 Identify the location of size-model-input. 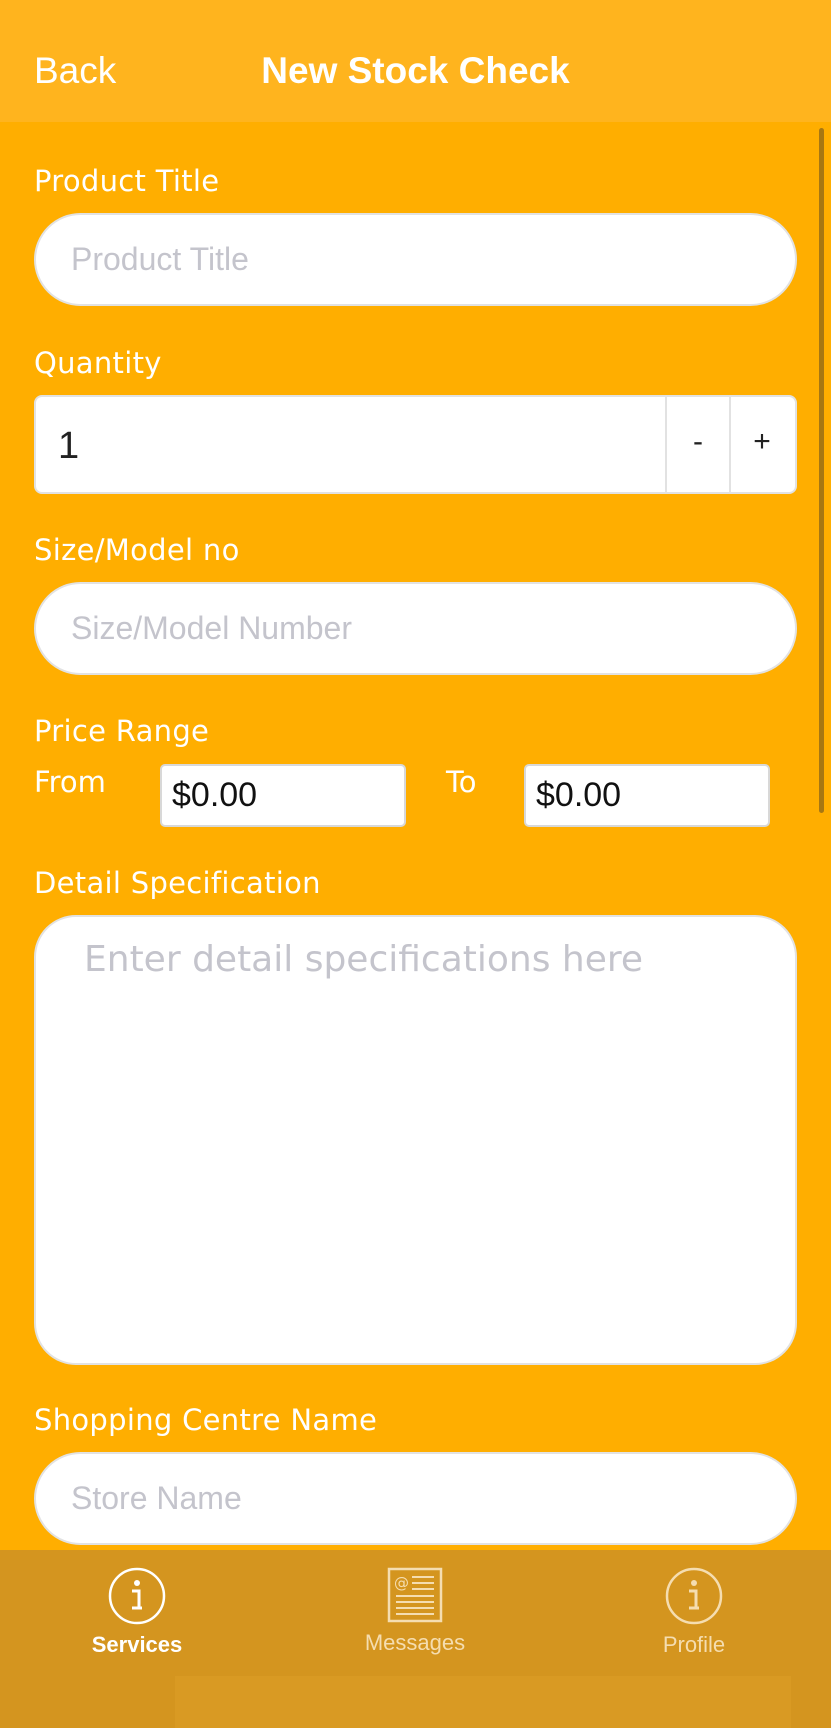
(415, 628).